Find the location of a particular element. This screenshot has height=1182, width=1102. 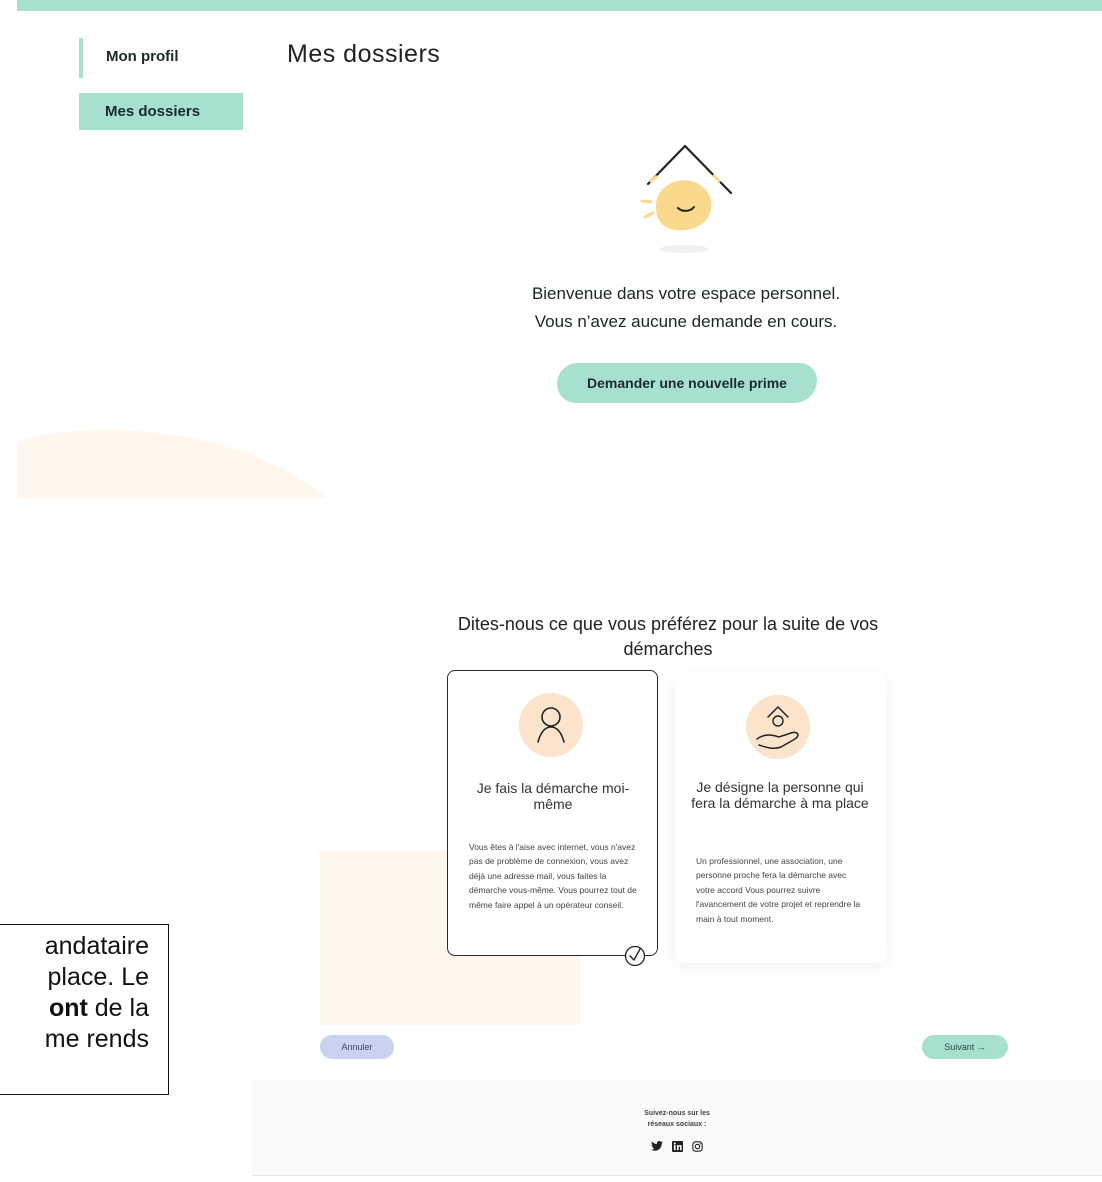

footer: Suivez-nous sur les réseaux sociaux : is located at coordinates (677, 1128).